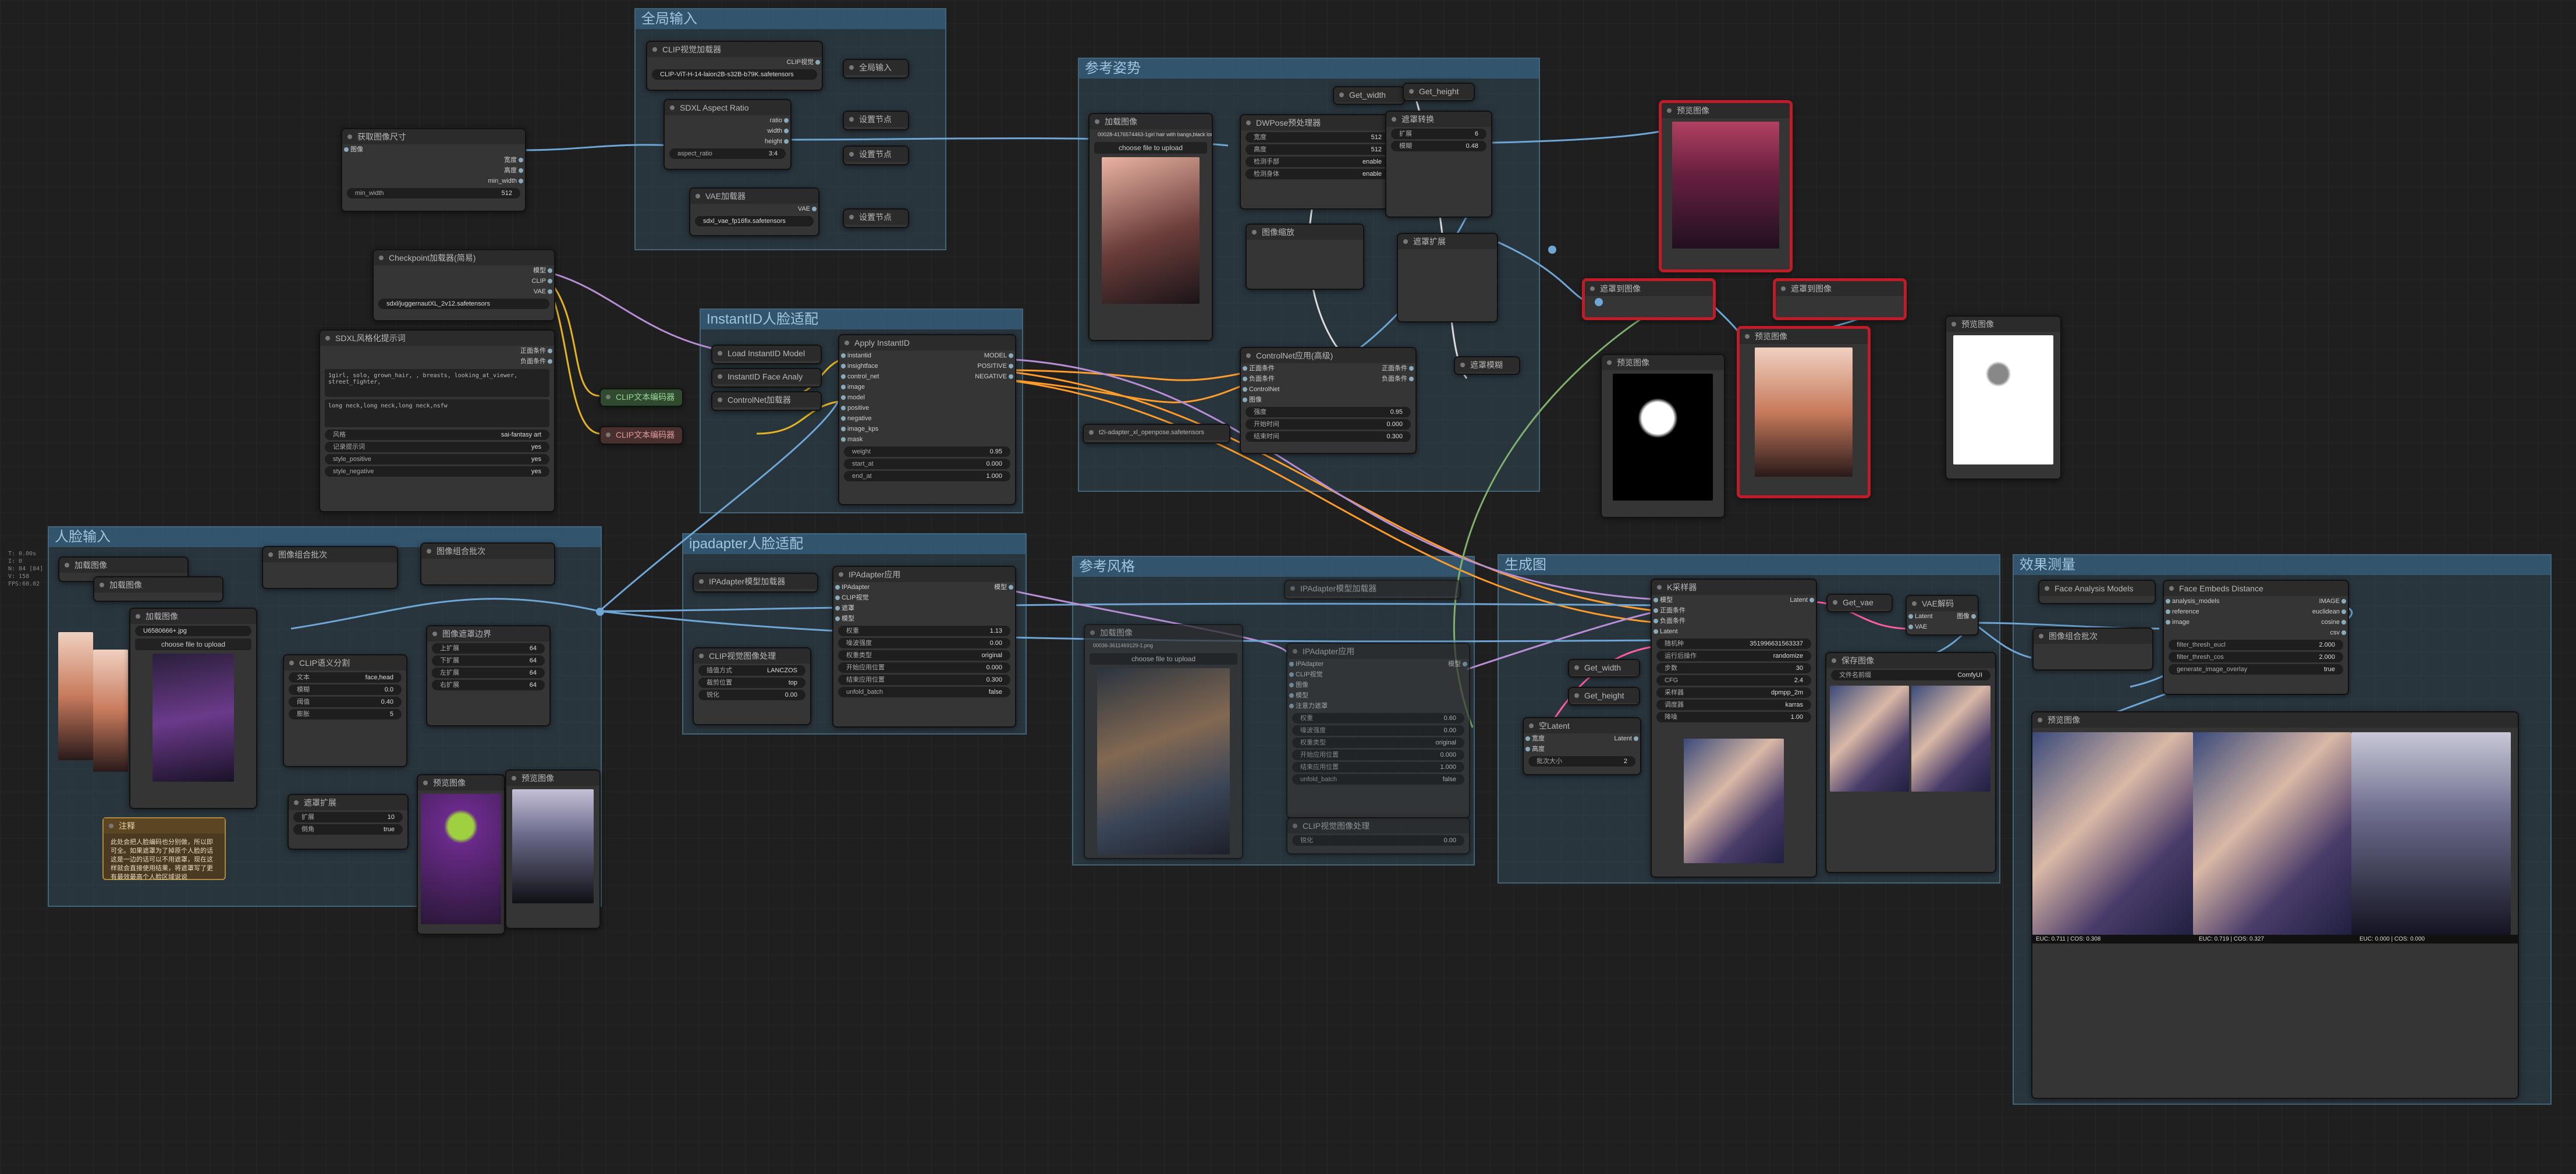 The image size is (2576, 1174). I want to click on get-width-node: Get_width, so click(1604, 668).